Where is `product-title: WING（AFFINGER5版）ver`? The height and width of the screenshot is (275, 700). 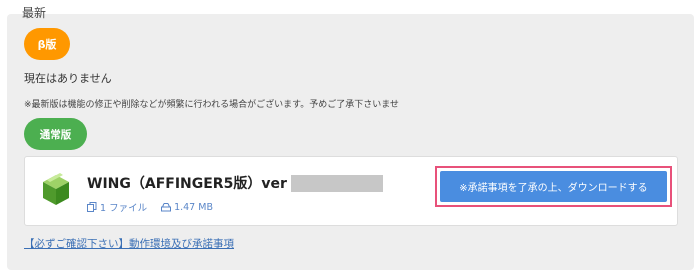 product-title: WING（AFFINGER5版）ver is located at coordinates (235, 183).